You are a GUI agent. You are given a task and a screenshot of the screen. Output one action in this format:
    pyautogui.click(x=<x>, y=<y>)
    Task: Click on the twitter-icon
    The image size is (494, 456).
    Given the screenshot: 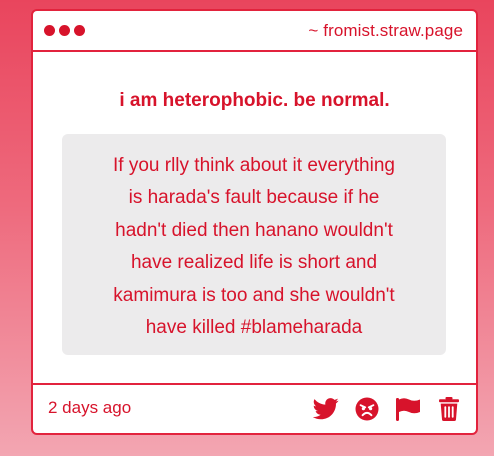 What is the action you would take?
    pyautogui.click(x=326, y=409)
    